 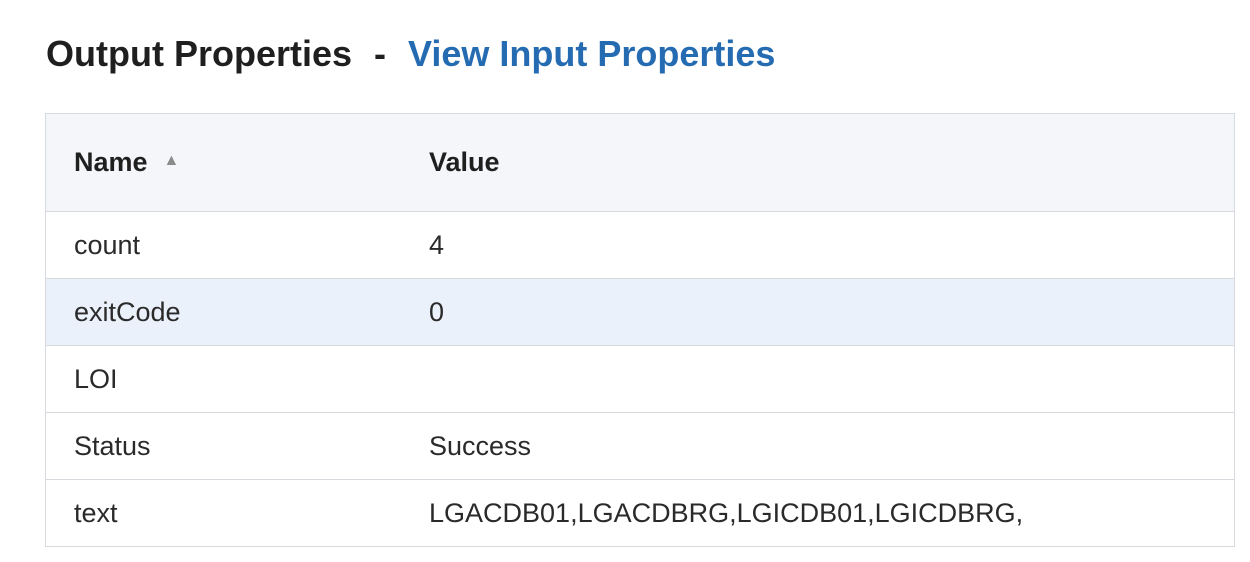 What do you see at coordinates (237, 312) in the screenshot?
I see `property-name: exitCode` at bounding box center [237, 312].